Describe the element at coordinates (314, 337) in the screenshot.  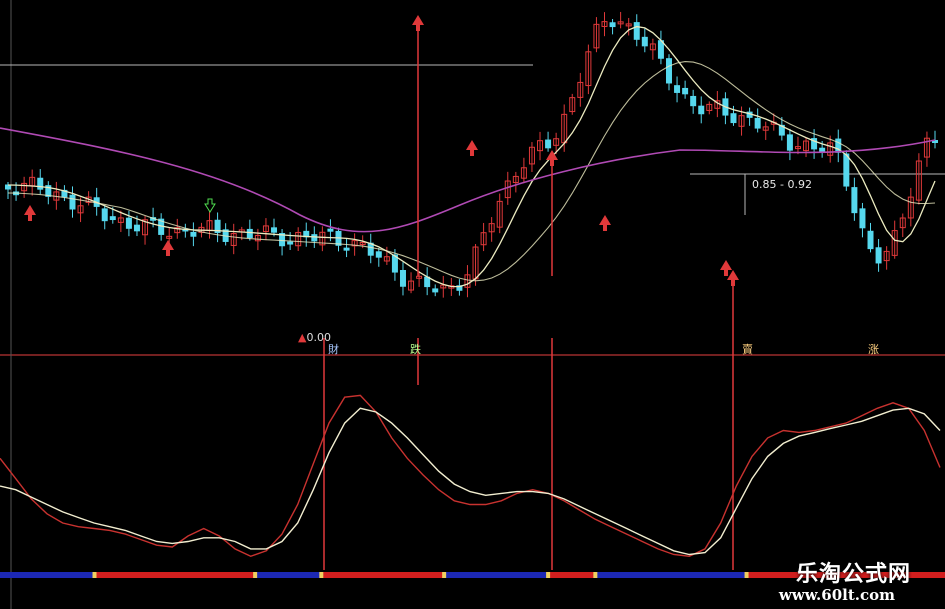
I see `price-annotation: ▲0.00` at that location.